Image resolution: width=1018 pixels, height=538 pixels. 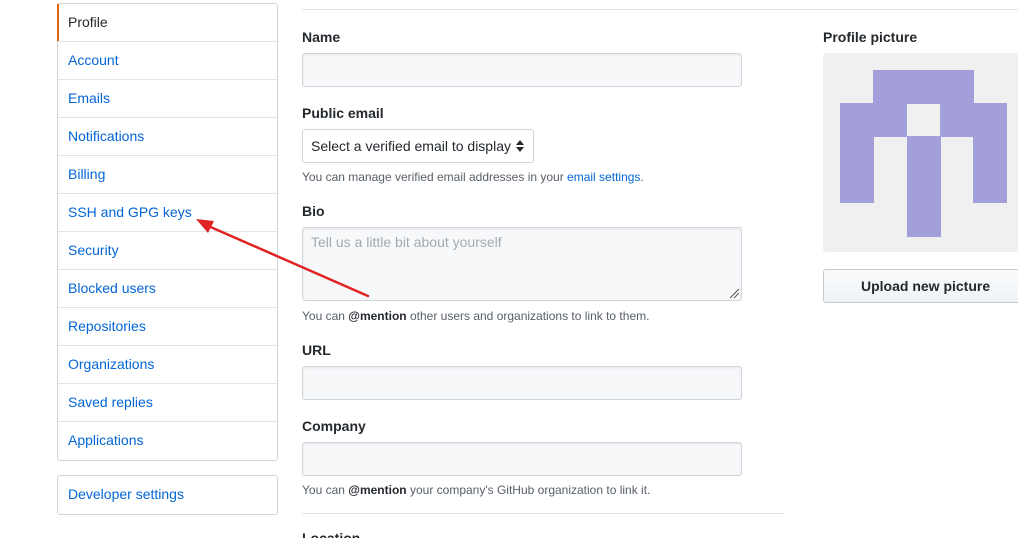 I want to click on sidebar-item-emails: Emails, so click(x=167, y=99).